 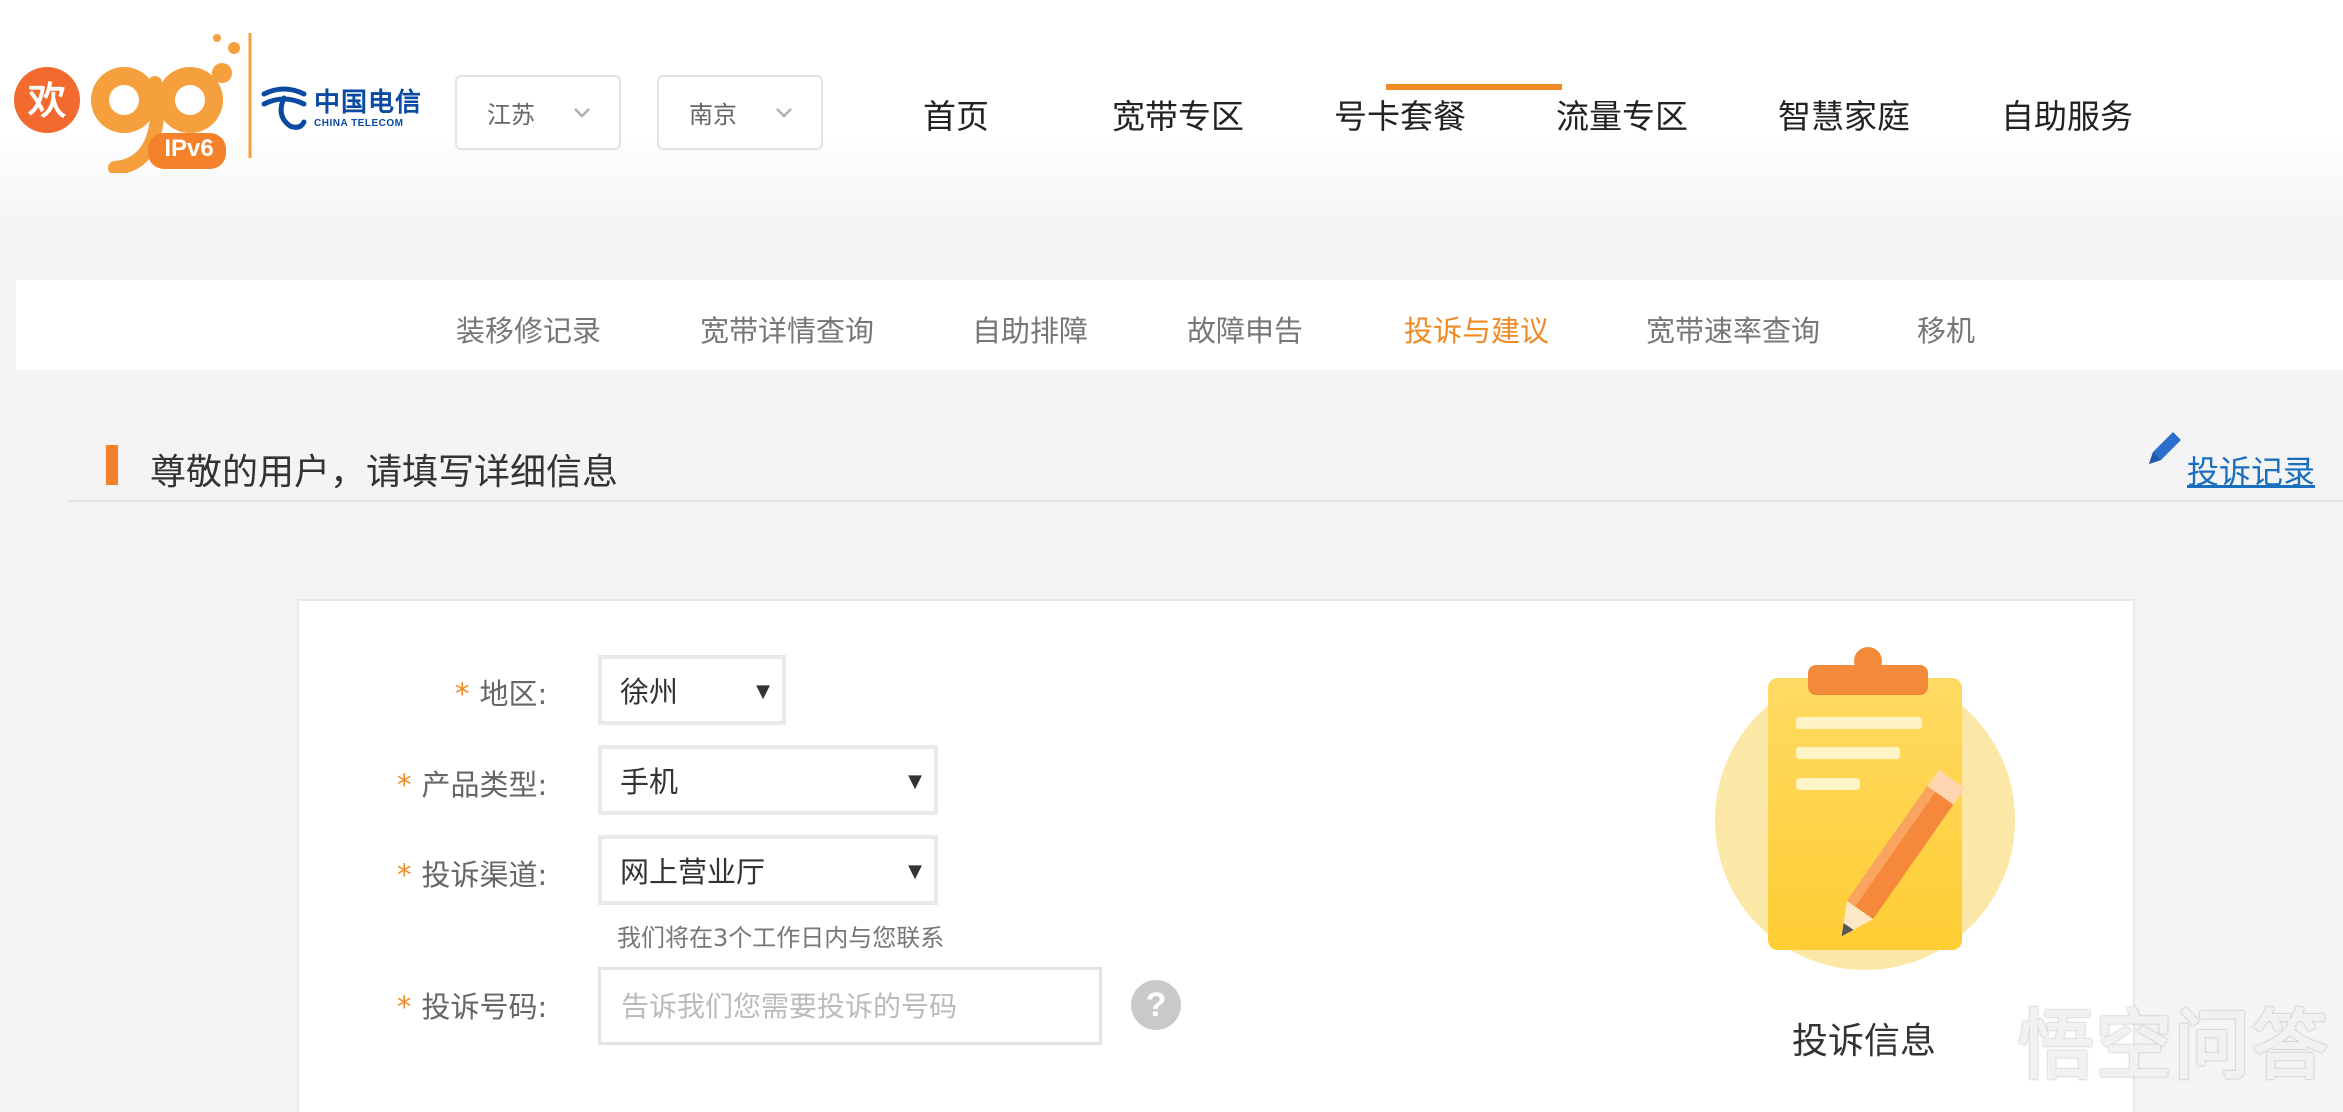 What do you see at coordinates (787, 329) in the screenshot?
I see `tab-broadband-details: 宽带详情查询` at bounding box center [787, 329].